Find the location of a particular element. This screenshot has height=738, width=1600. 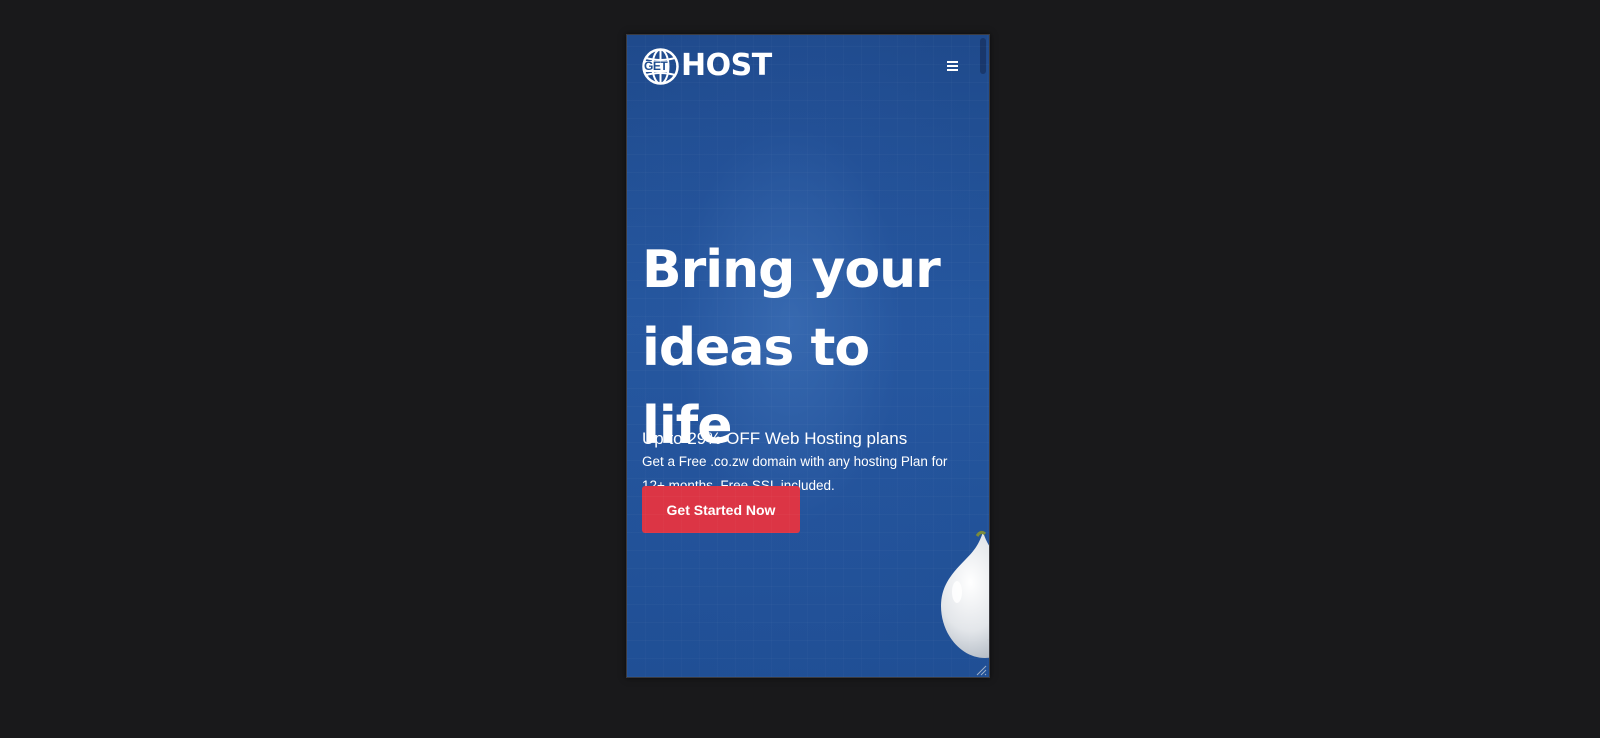

hamburger-menu-icon is located at coordinates (952, 66).